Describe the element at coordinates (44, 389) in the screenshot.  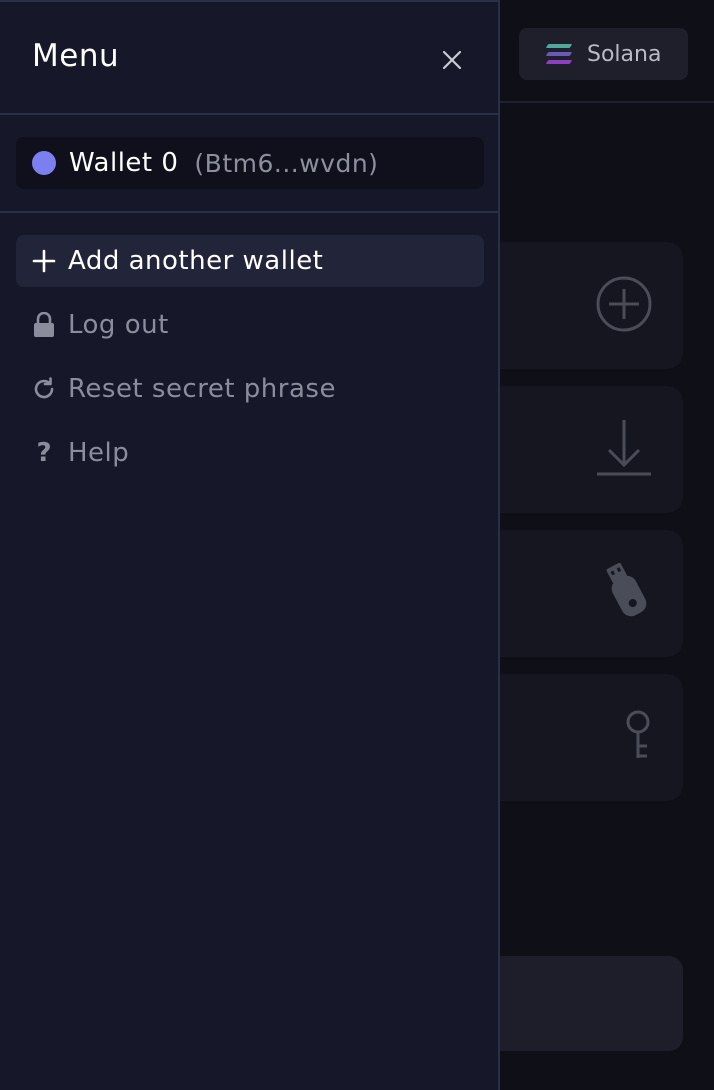
I see `refresh-icon` at that location.